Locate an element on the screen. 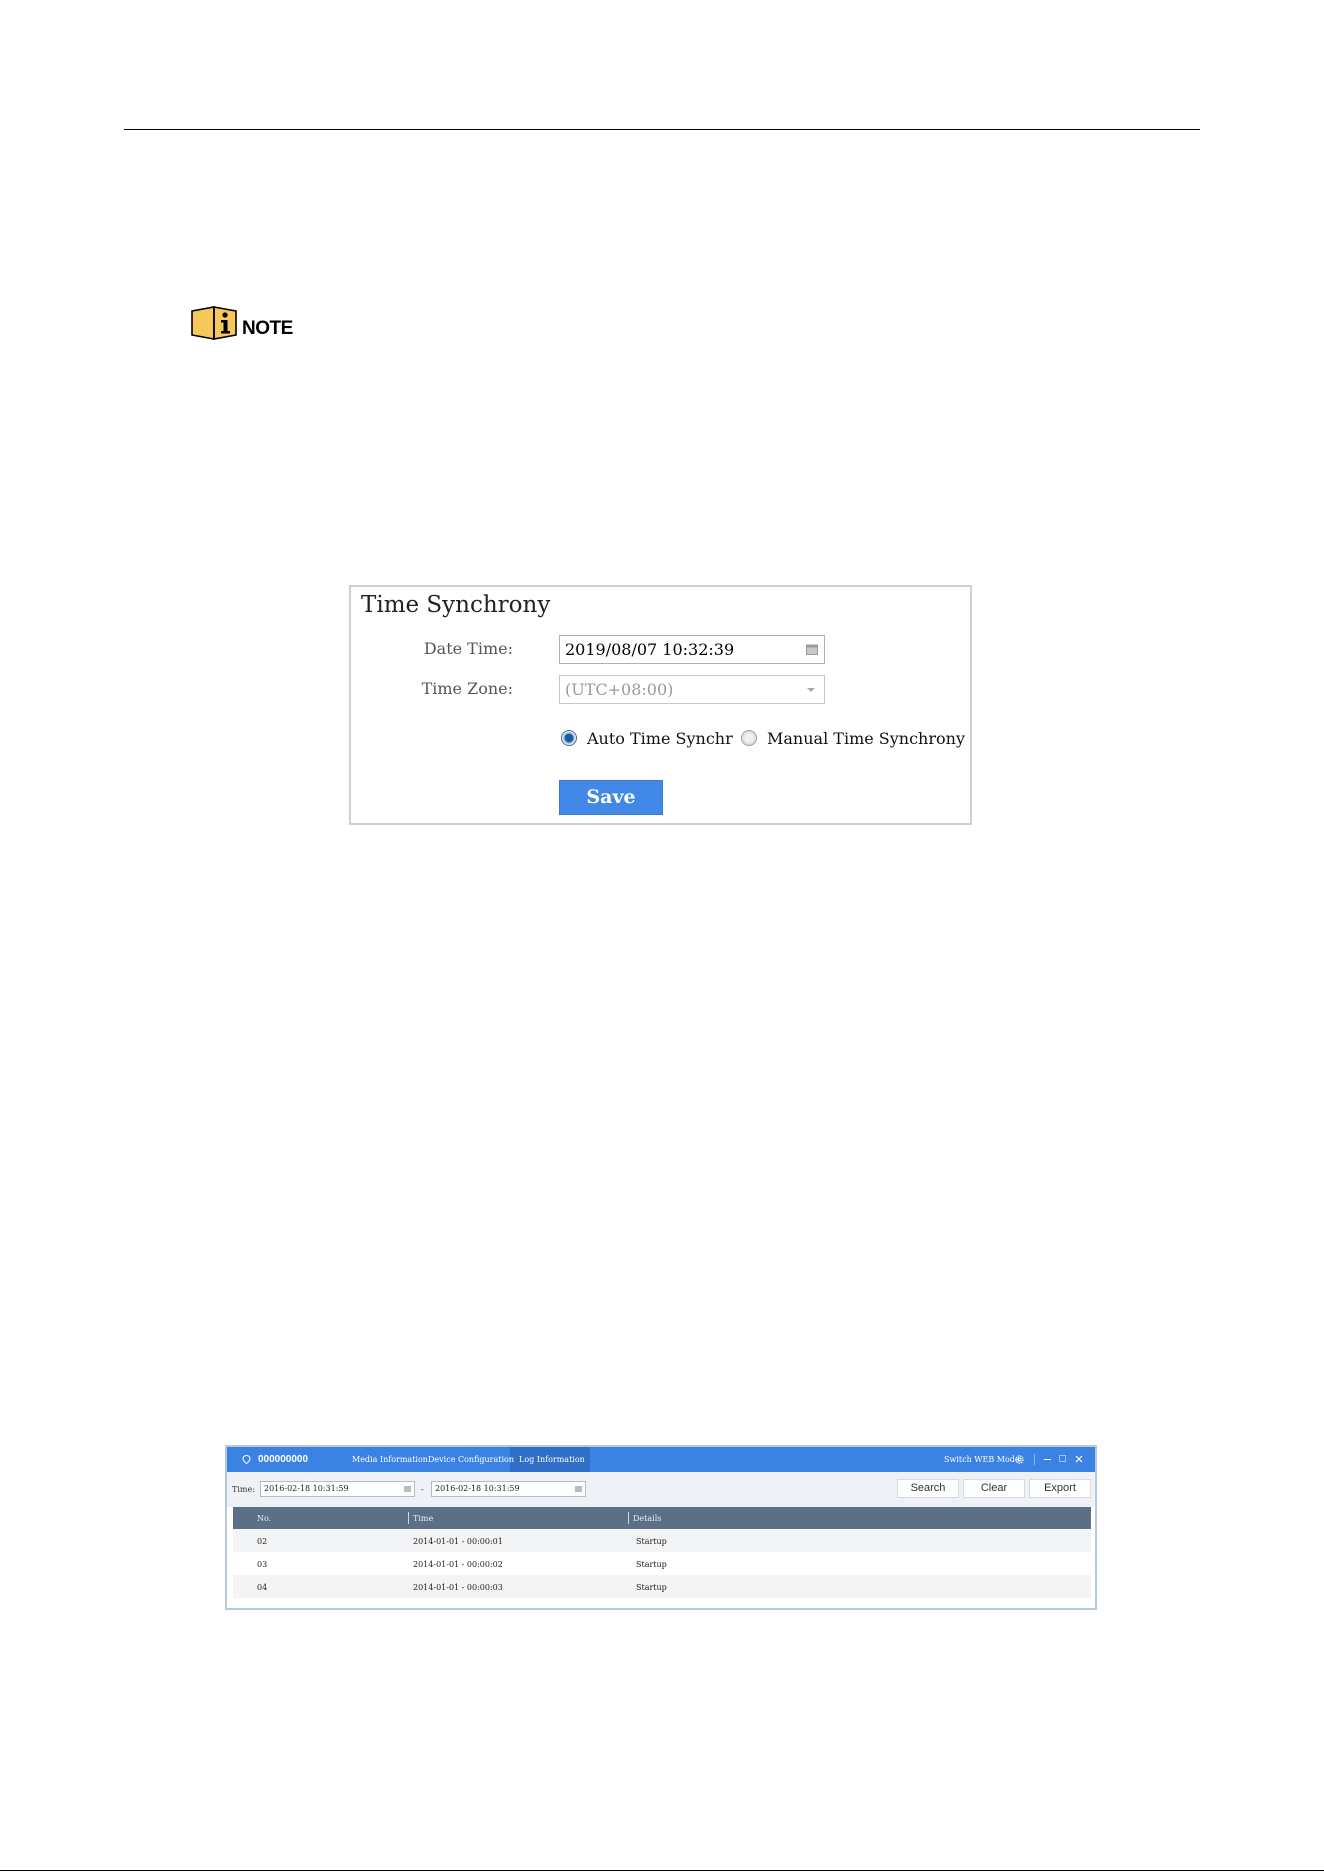  end-time-input: 2016-02-18 10:31:59 is located at coordinates (508, 1489).